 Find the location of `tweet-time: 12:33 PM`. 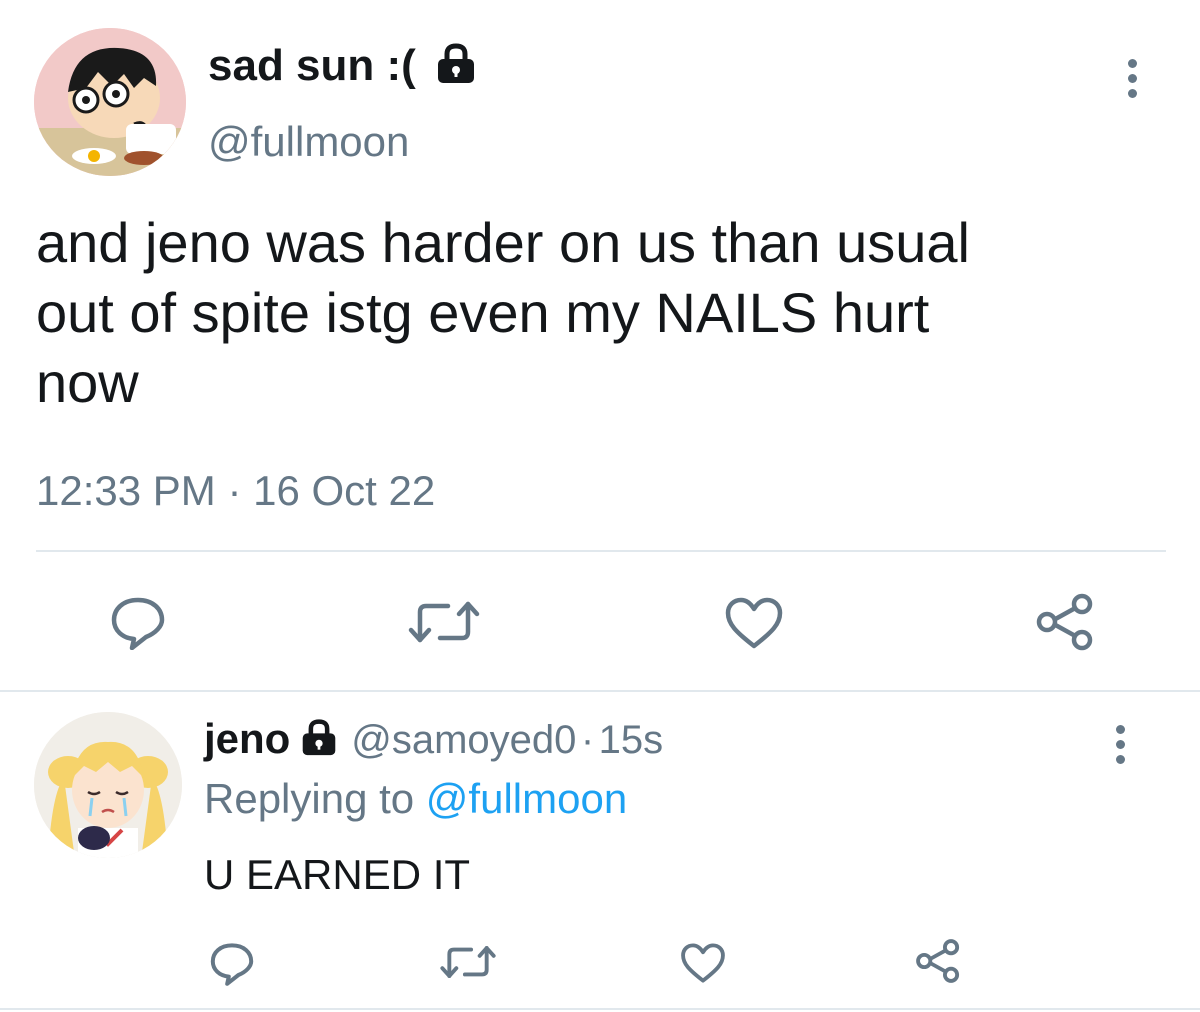

tweet-time: 12:33 PM is located at coordinates (126, 490).